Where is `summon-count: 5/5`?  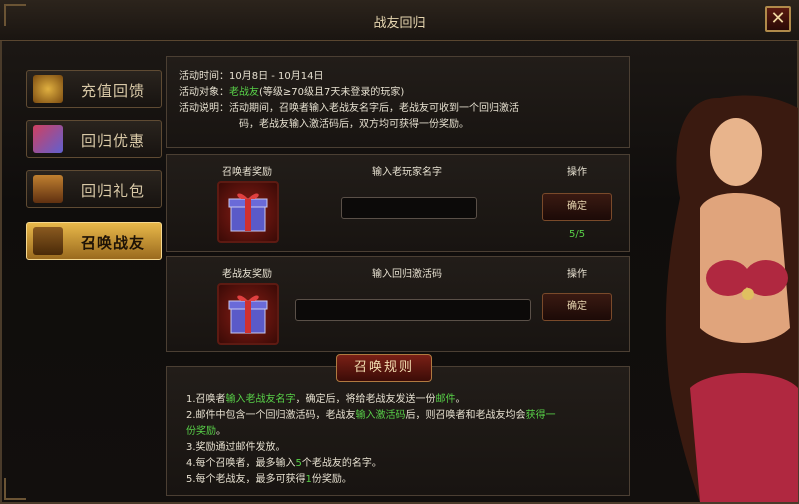
summon-count: 5/5 is located at coordinates (577, 234).